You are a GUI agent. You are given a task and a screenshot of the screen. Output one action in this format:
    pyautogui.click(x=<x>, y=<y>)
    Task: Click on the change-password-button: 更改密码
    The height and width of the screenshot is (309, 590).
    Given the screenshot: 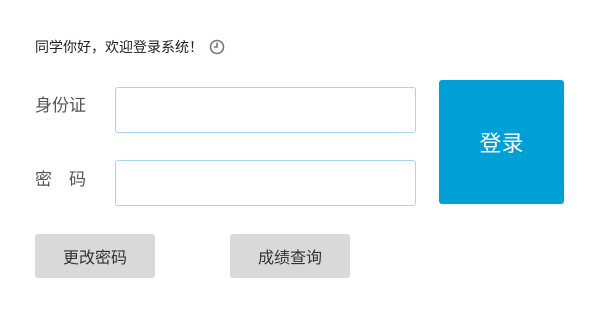 What is the action you would take?
    pyautogui.click(x=95, y=256)
    